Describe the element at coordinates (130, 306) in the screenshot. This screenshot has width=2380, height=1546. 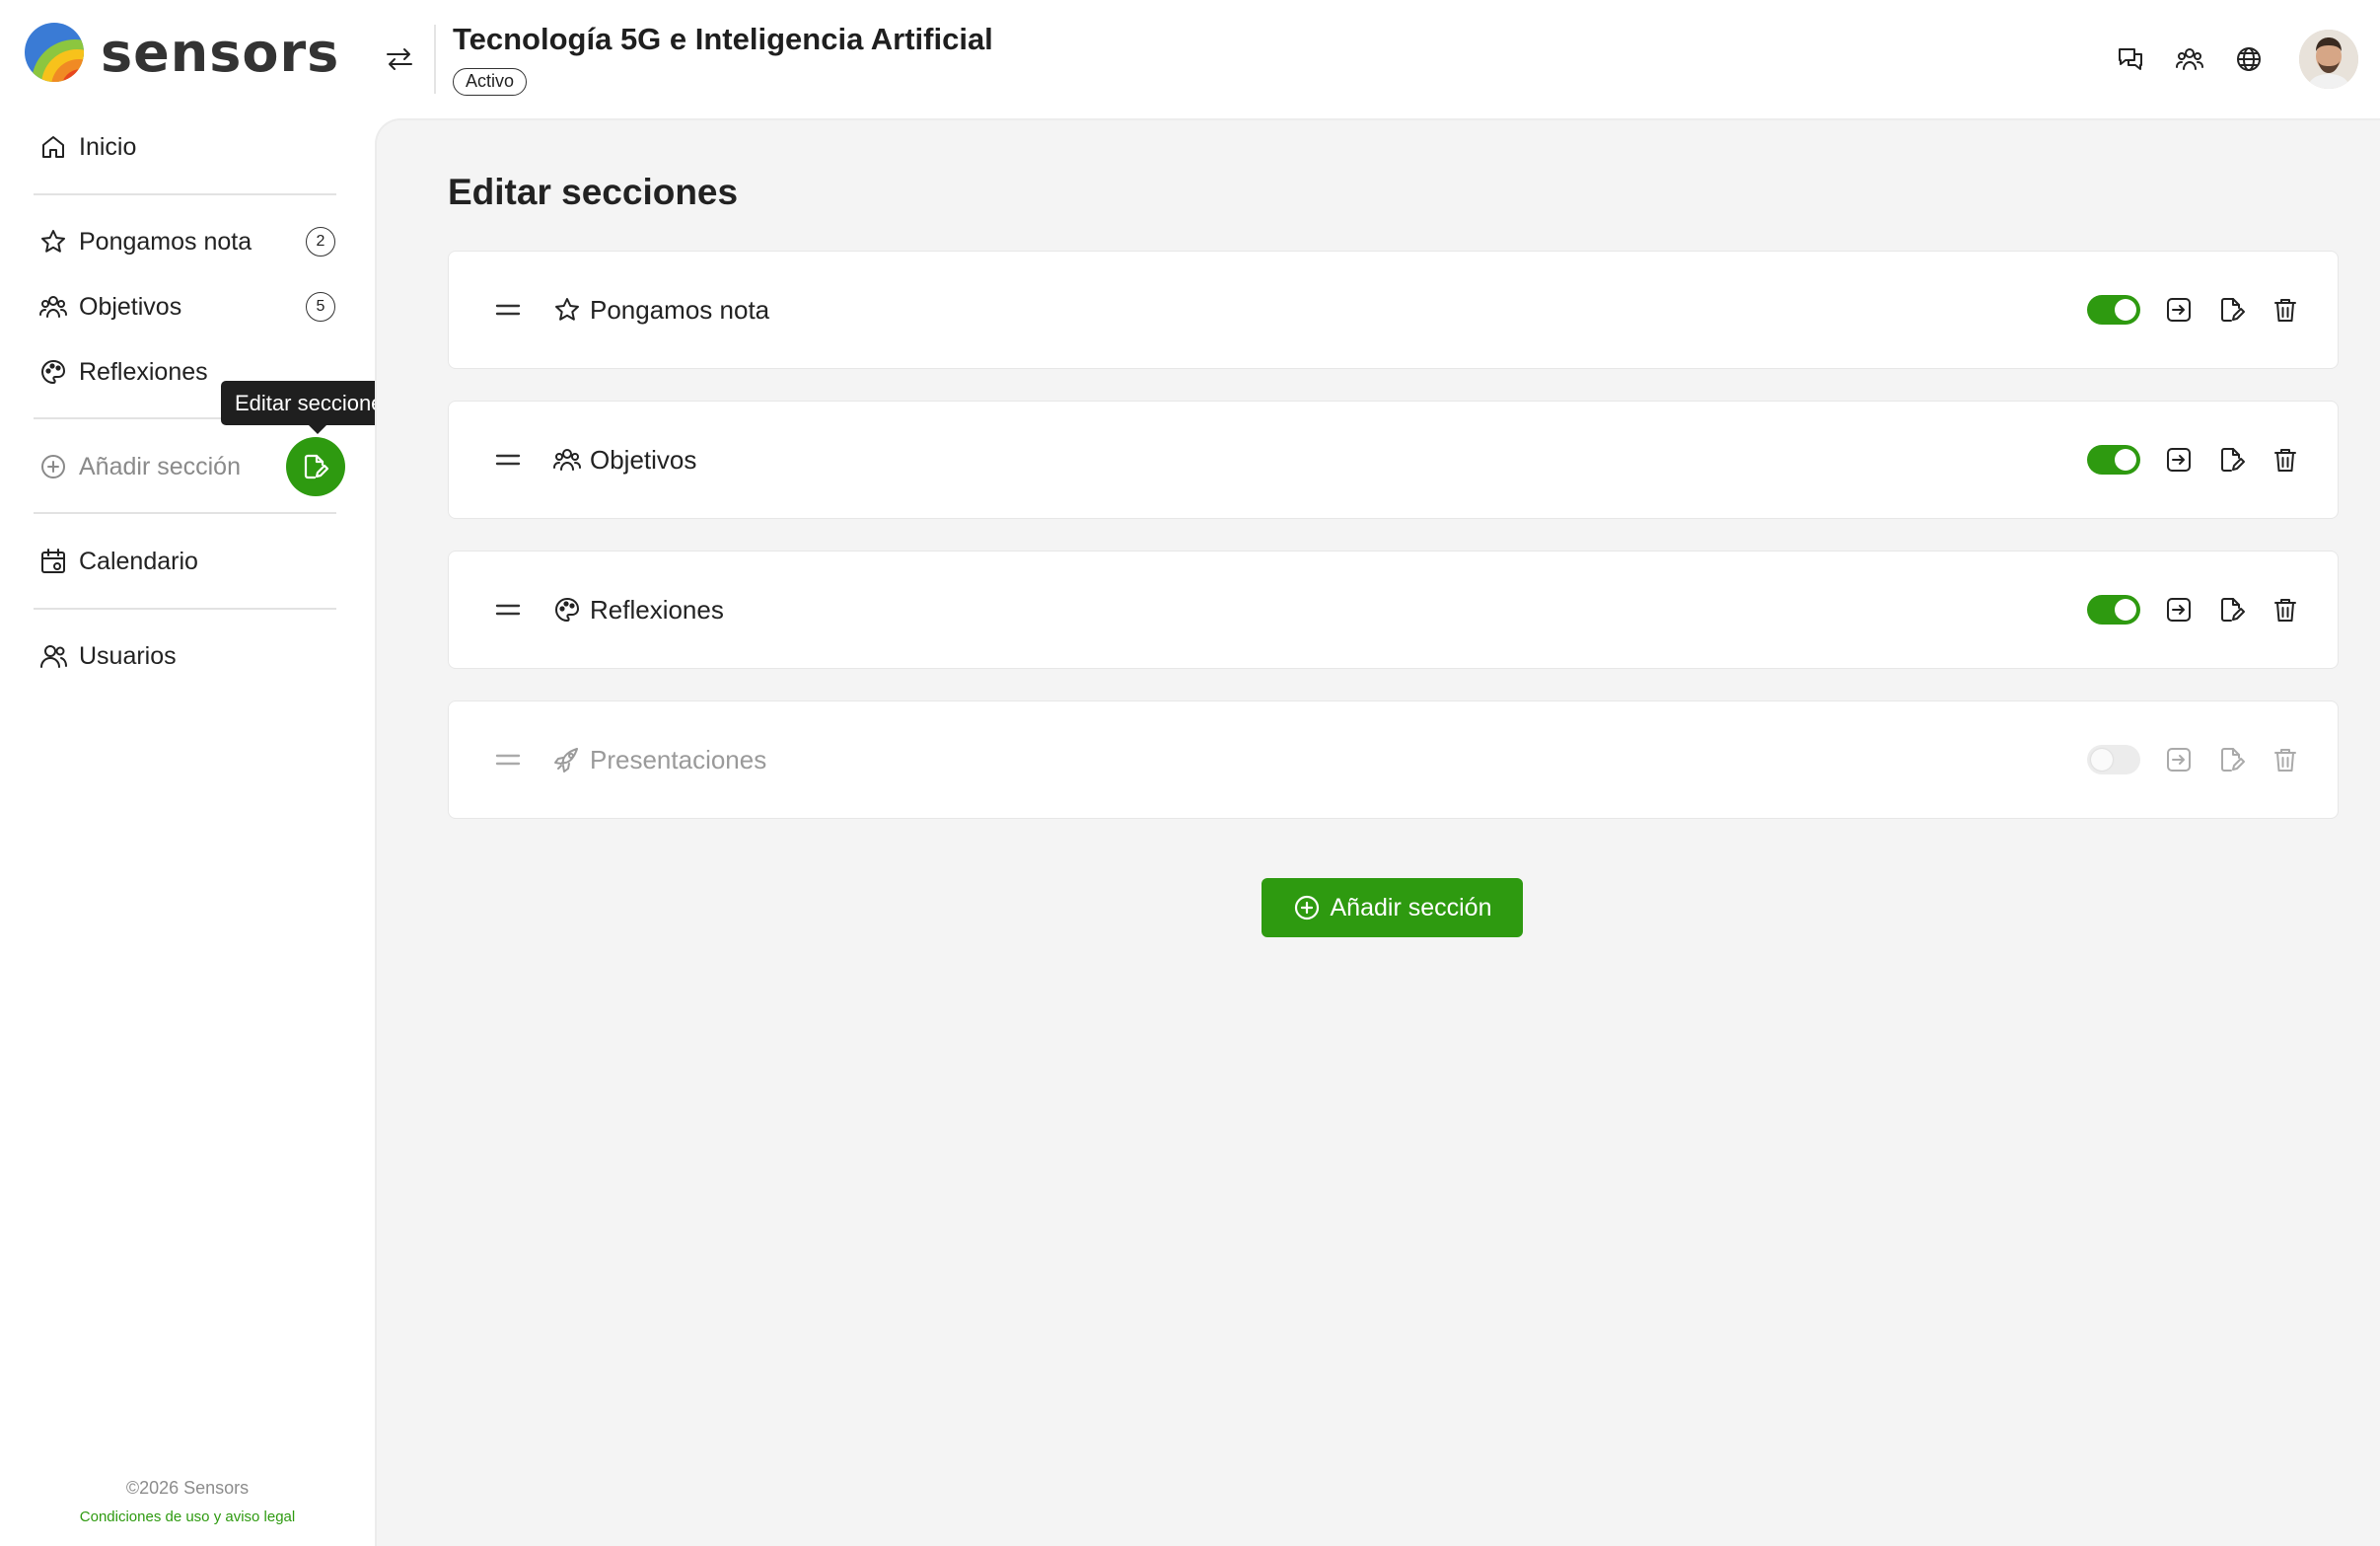
I see `sidebar-item-label: Objetivos` at that location.